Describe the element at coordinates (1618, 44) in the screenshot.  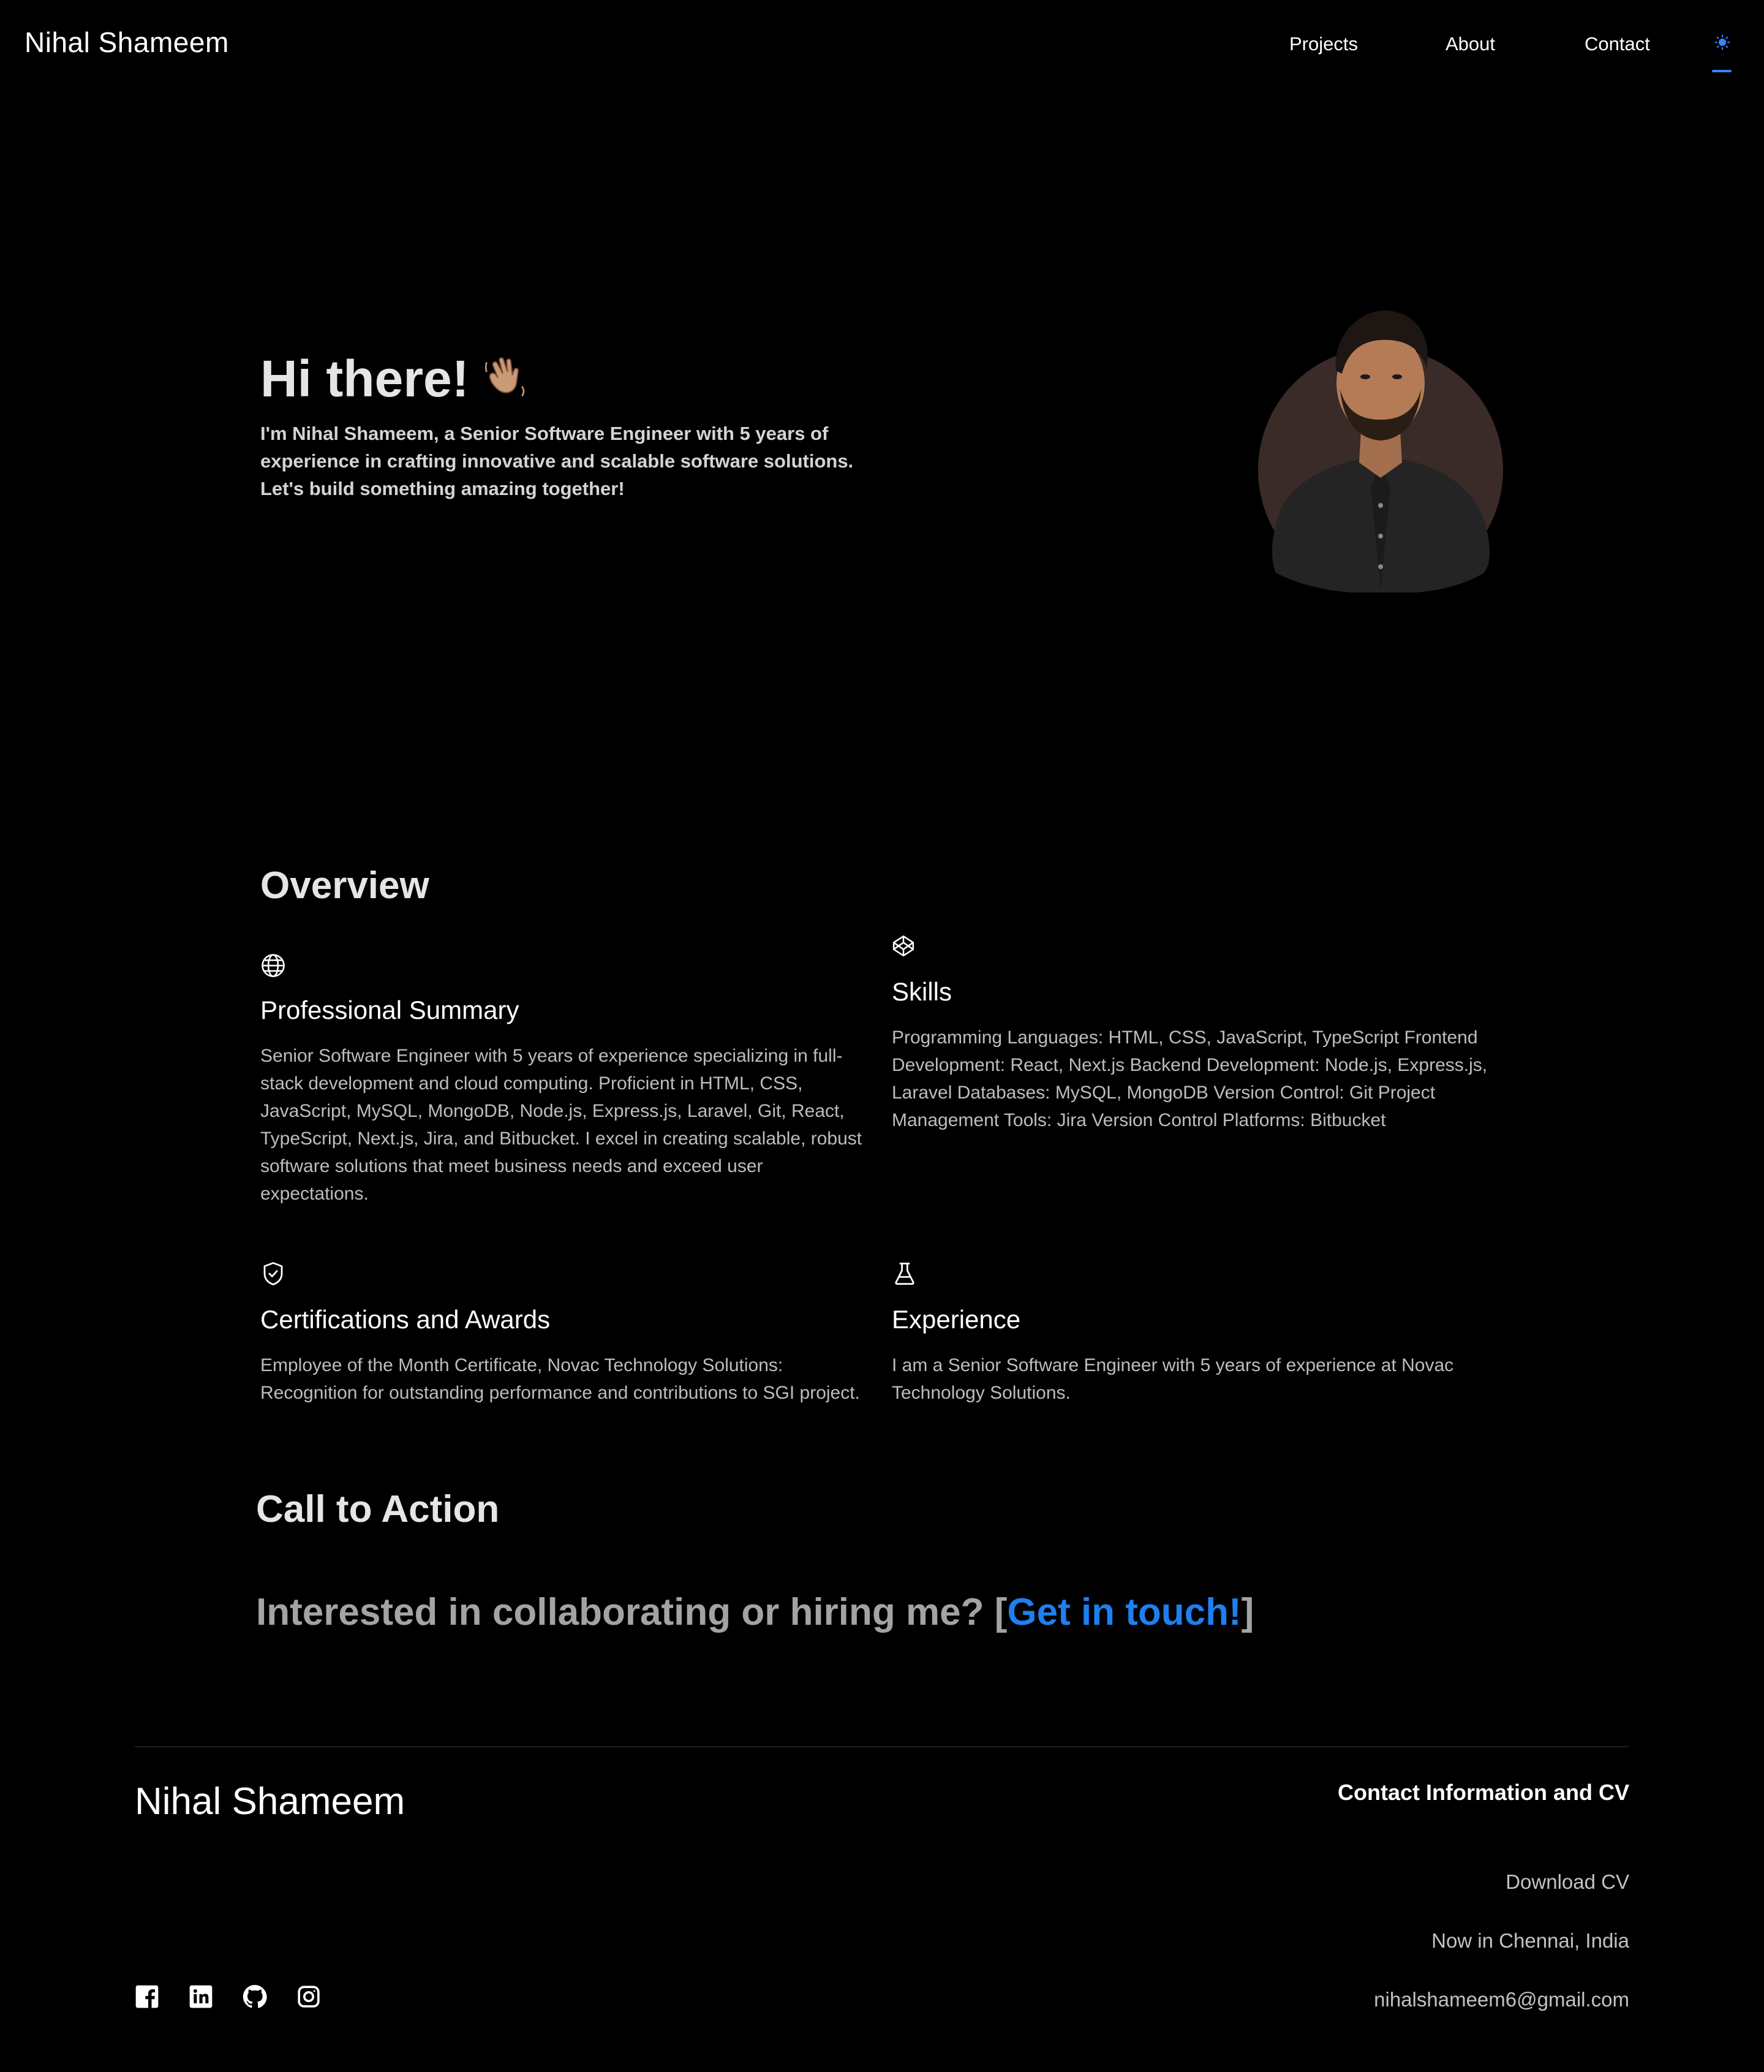
I see `nav-contact: Contact` at that location.